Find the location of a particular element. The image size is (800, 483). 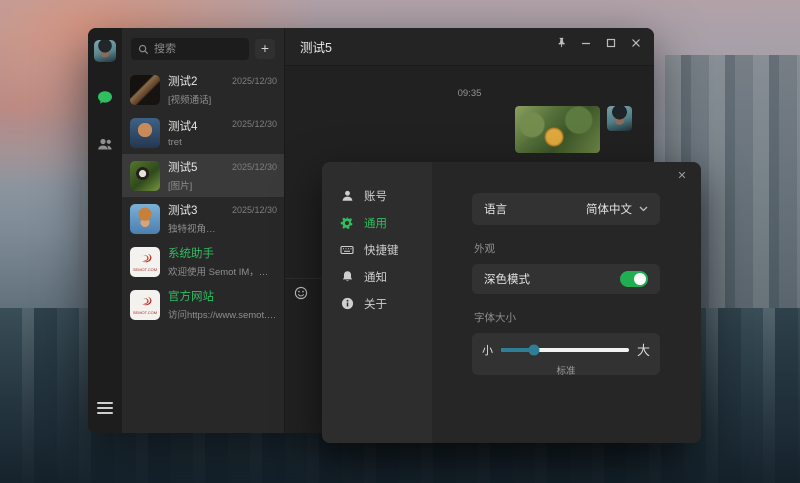

chat-name: 官方网站 is located at coordinates (191, 297).